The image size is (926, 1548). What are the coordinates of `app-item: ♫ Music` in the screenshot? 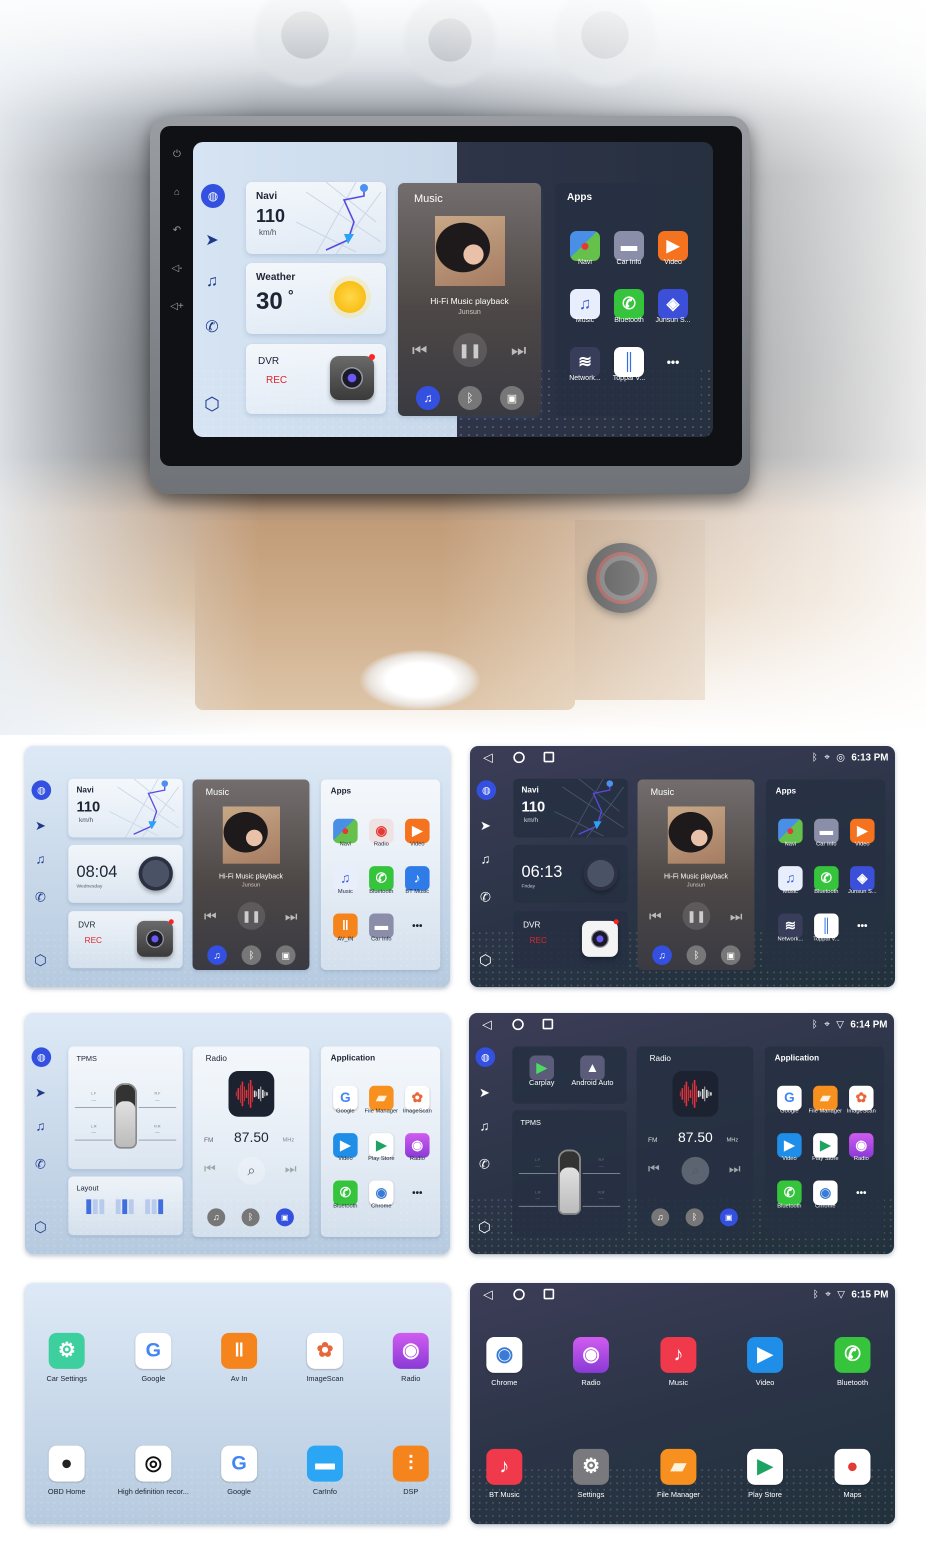 It's located at (791, 887).